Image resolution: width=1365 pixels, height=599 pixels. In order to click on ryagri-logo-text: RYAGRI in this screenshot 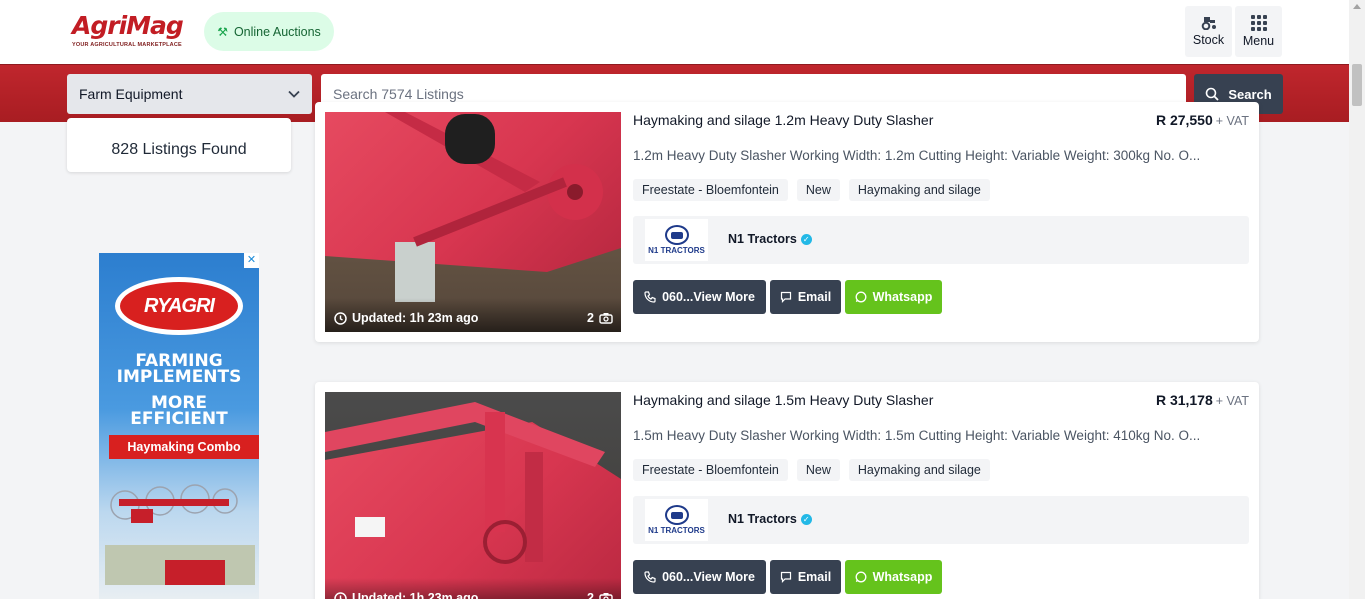, I will do `click(179, 306)`.